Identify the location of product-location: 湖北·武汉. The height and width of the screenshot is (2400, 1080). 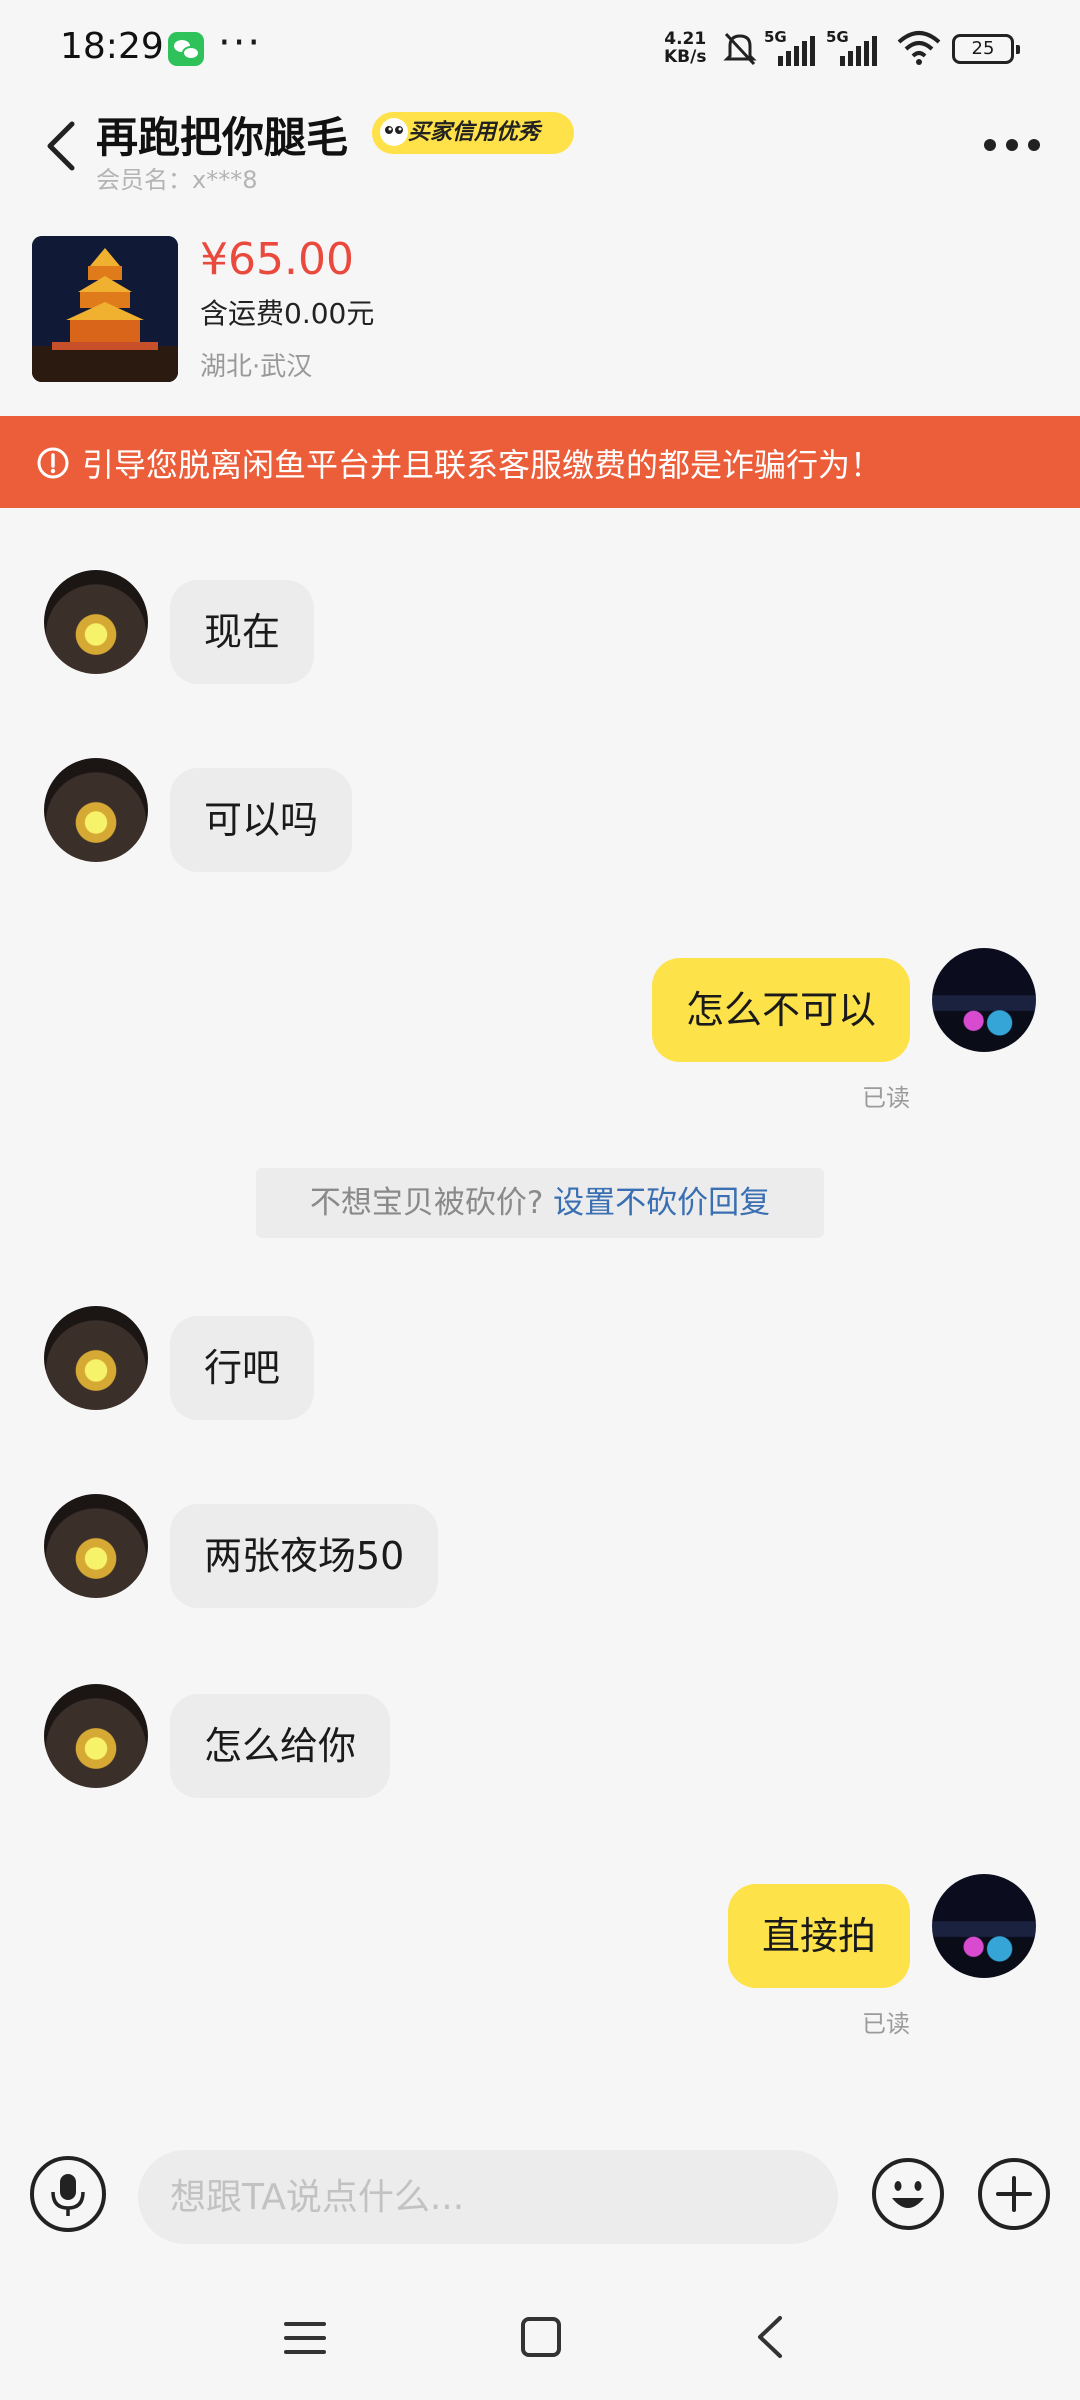
(256, 367).